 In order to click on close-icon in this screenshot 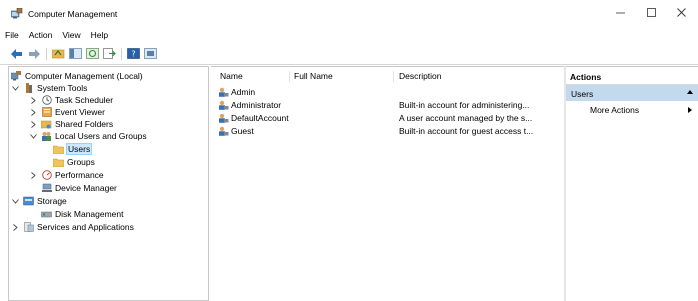, I will do `click(681, 12)`.